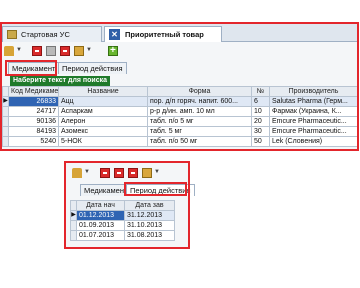  Describe the element at coordinates (127, 205) in the screenshot. I see `highlight-frame-detail-window` at that location.